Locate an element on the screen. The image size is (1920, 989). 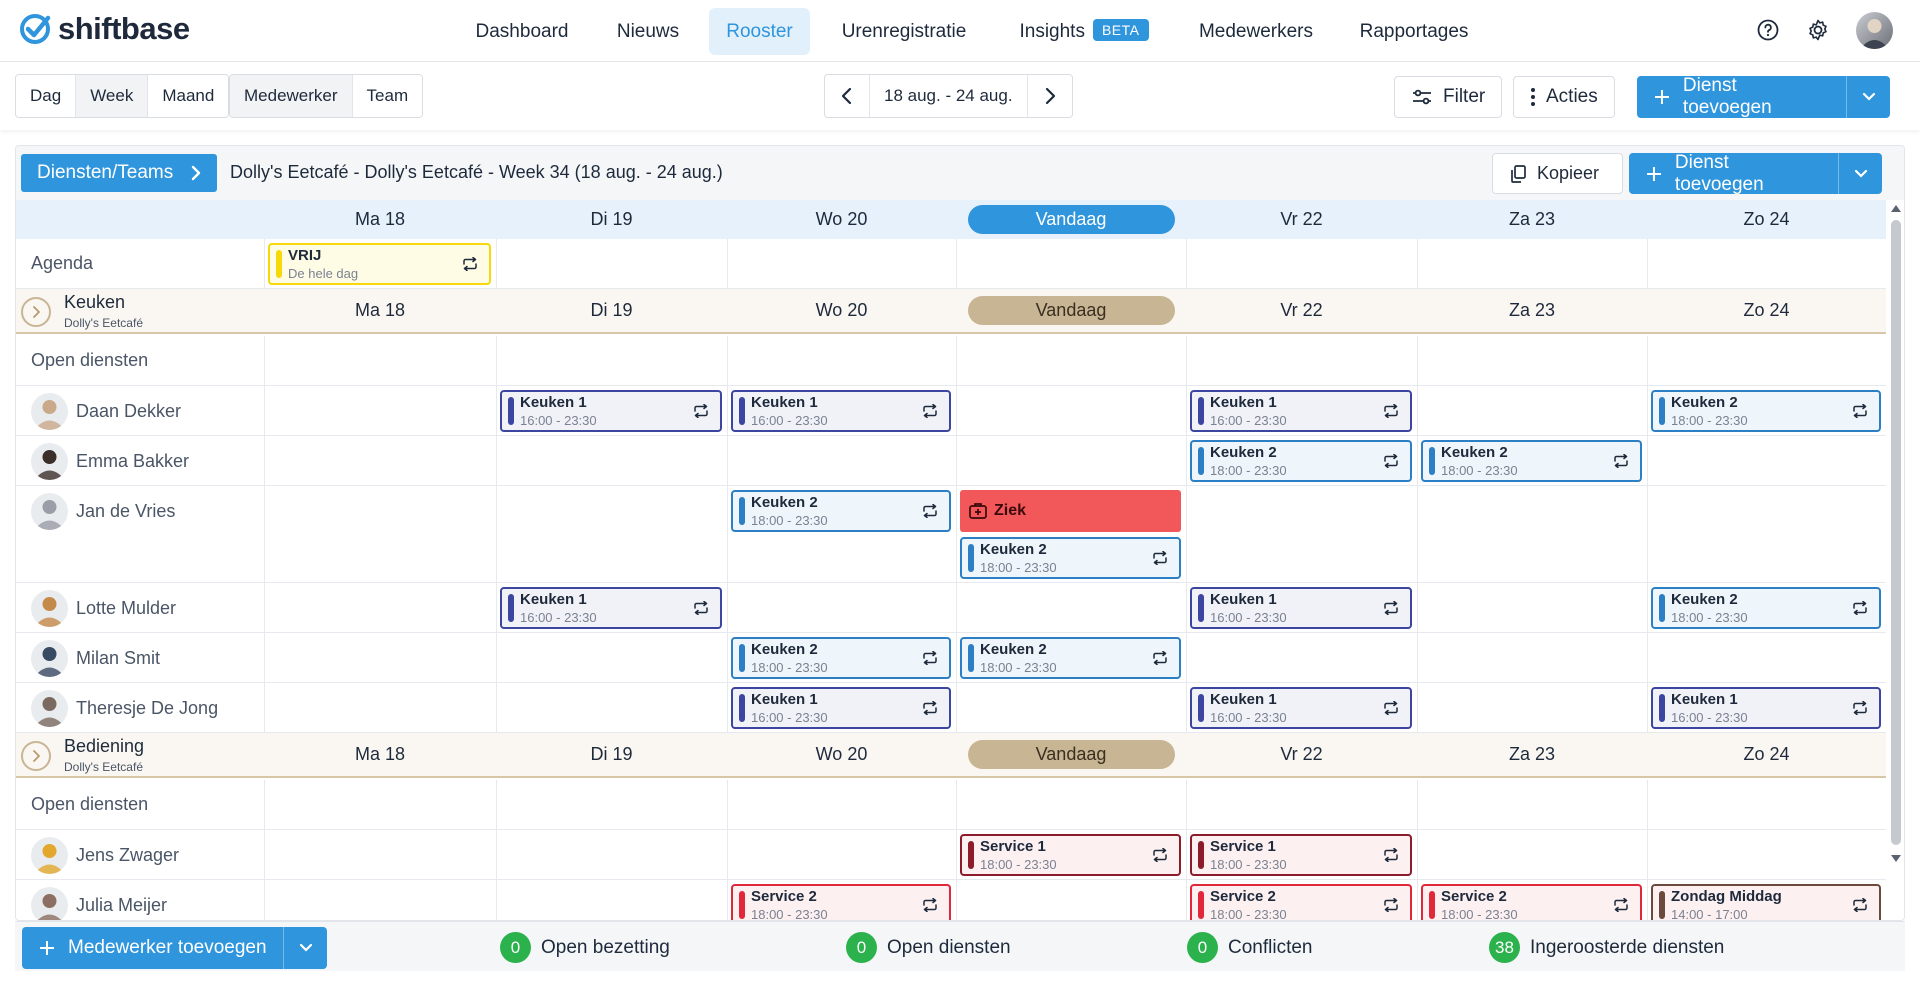
tab-medewerker: Medewerker is located at coordinates (291, 96).